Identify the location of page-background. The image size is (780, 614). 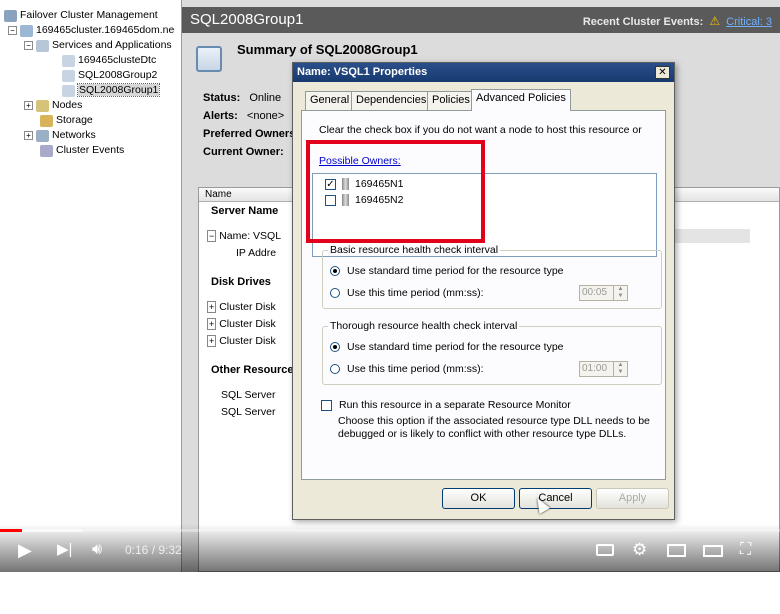
(390, 593).